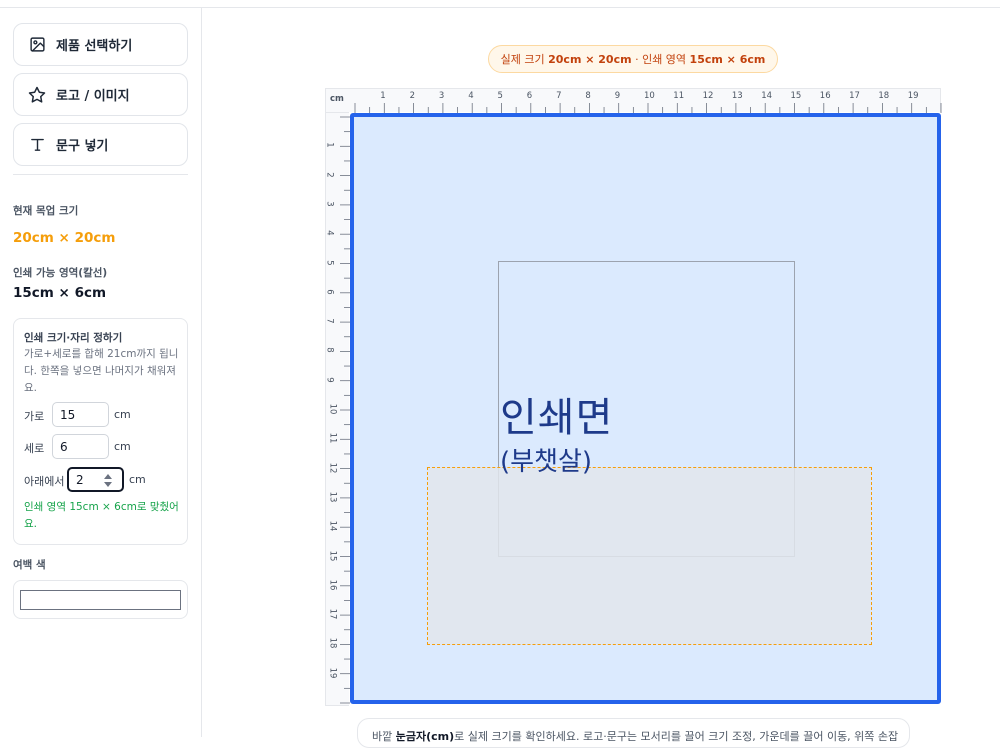 The height and width of the screenshot is (748, 1000). What do you see at coordinates (80, 414) in the screenshot?
I see `width-input: 15` at bounding box center [80, 414].